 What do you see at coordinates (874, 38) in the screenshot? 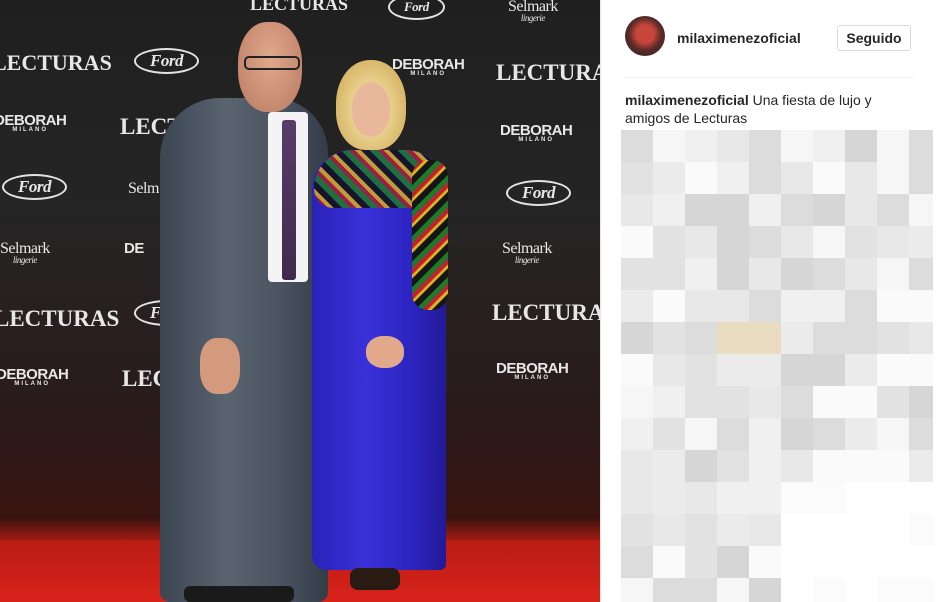
I see `following-button: Seguido` at bounding box center [874, 38].